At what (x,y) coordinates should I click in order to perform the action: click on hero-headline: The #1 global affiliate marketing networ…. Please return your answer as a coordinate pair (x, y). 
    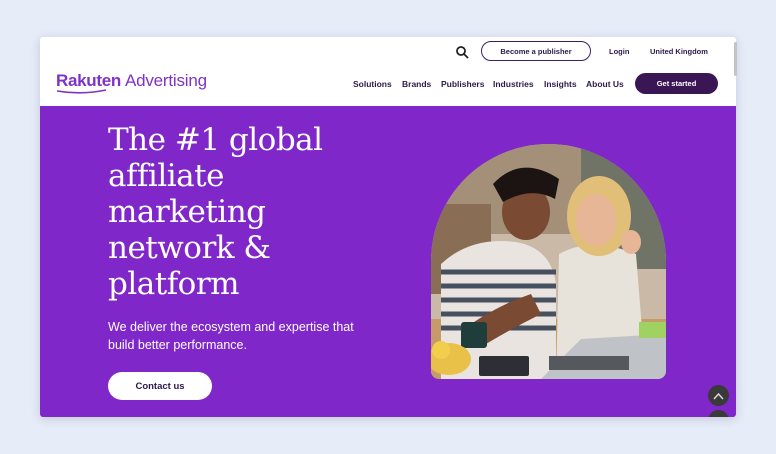
    Looking at the image, I should click on (238, 212).